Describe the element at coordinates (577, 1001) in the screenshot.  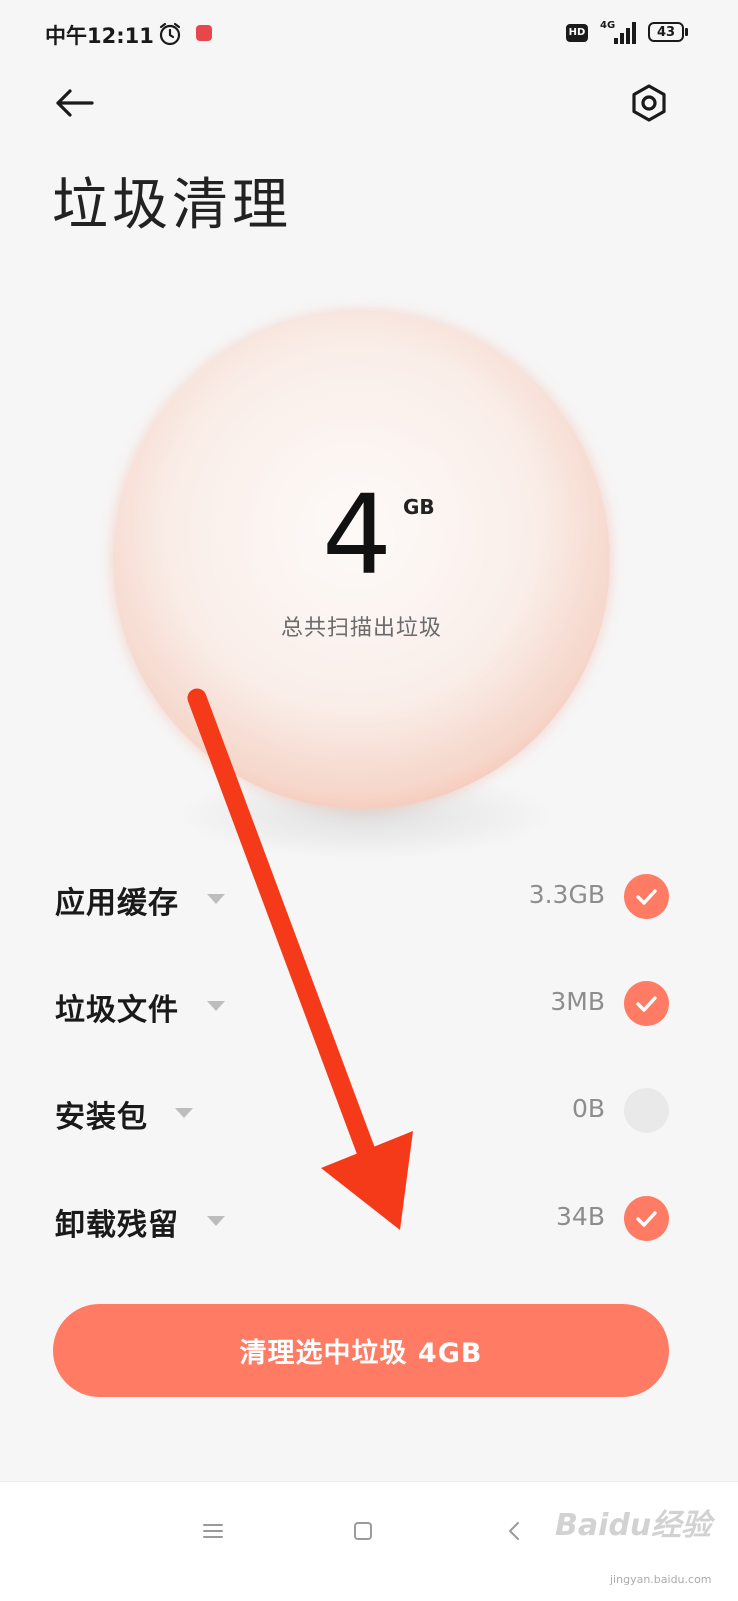
I see `item-size: 3MB` at that location.